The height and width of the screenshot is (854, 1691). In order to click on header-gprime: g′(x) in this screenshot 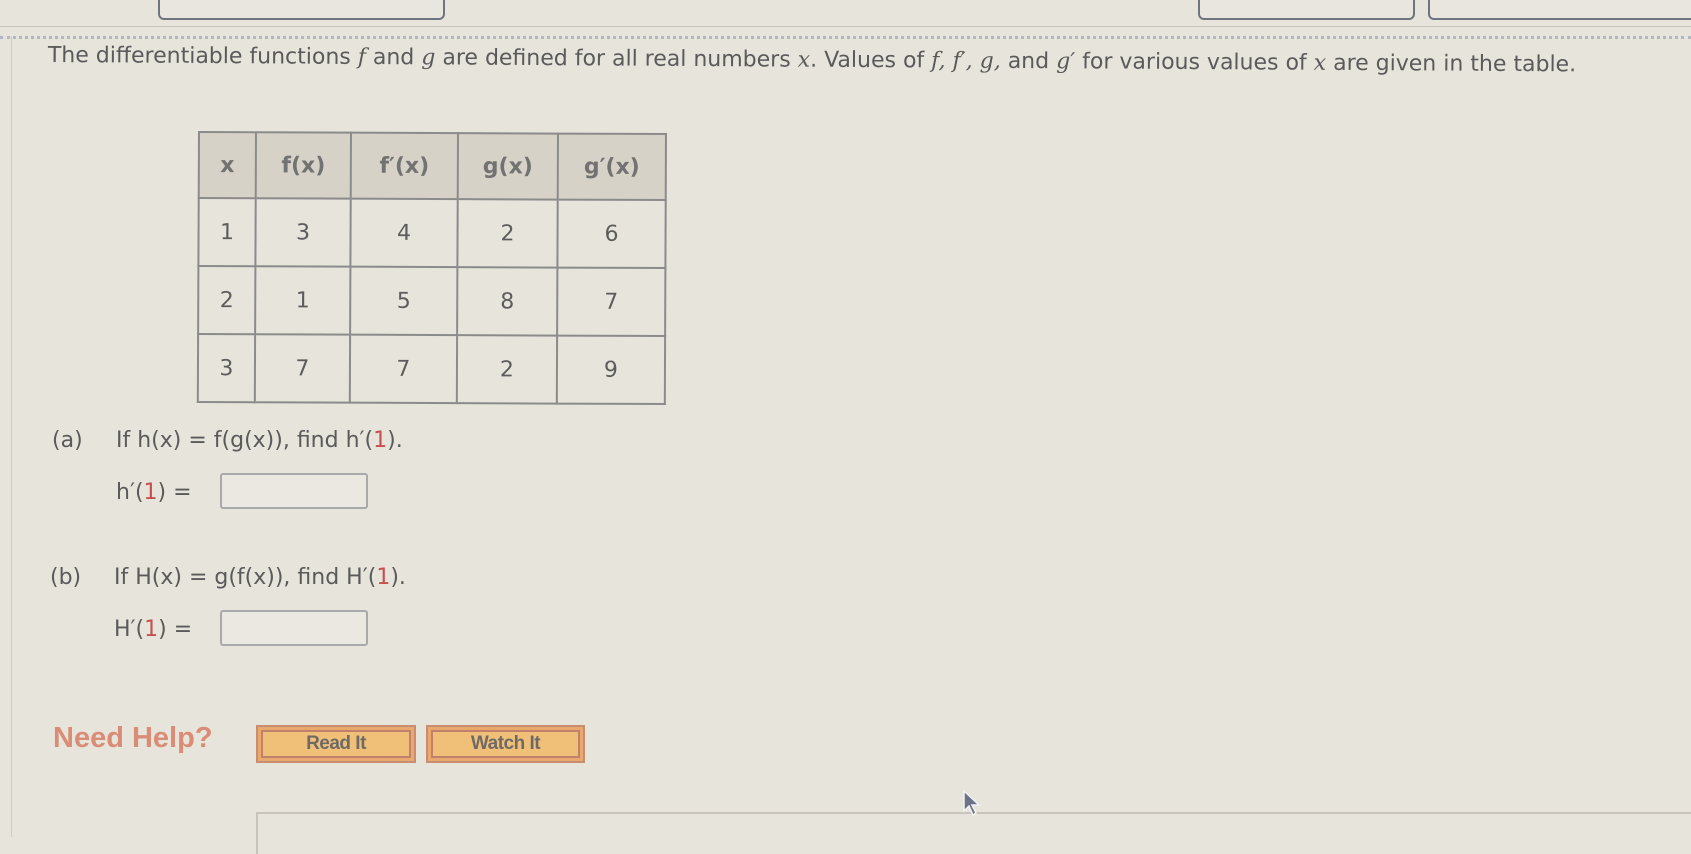, I will do `click(611, 167)`.